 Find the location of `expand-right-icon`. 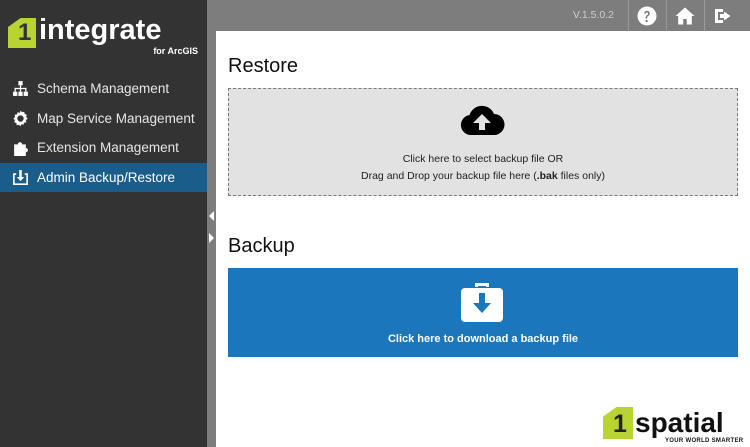

expand-right-icon is located at coordinates (211, 236).